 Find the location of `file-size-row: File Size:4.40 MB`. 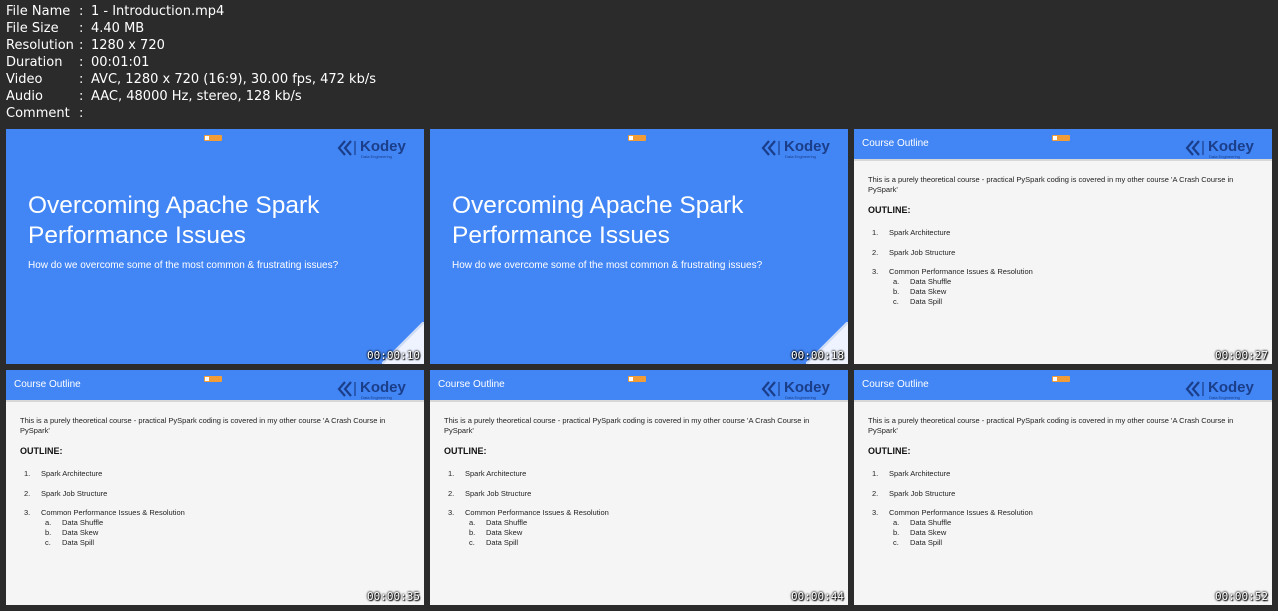

file-size-row: File Size:4.40 MB is located at coordinates (75, 28).